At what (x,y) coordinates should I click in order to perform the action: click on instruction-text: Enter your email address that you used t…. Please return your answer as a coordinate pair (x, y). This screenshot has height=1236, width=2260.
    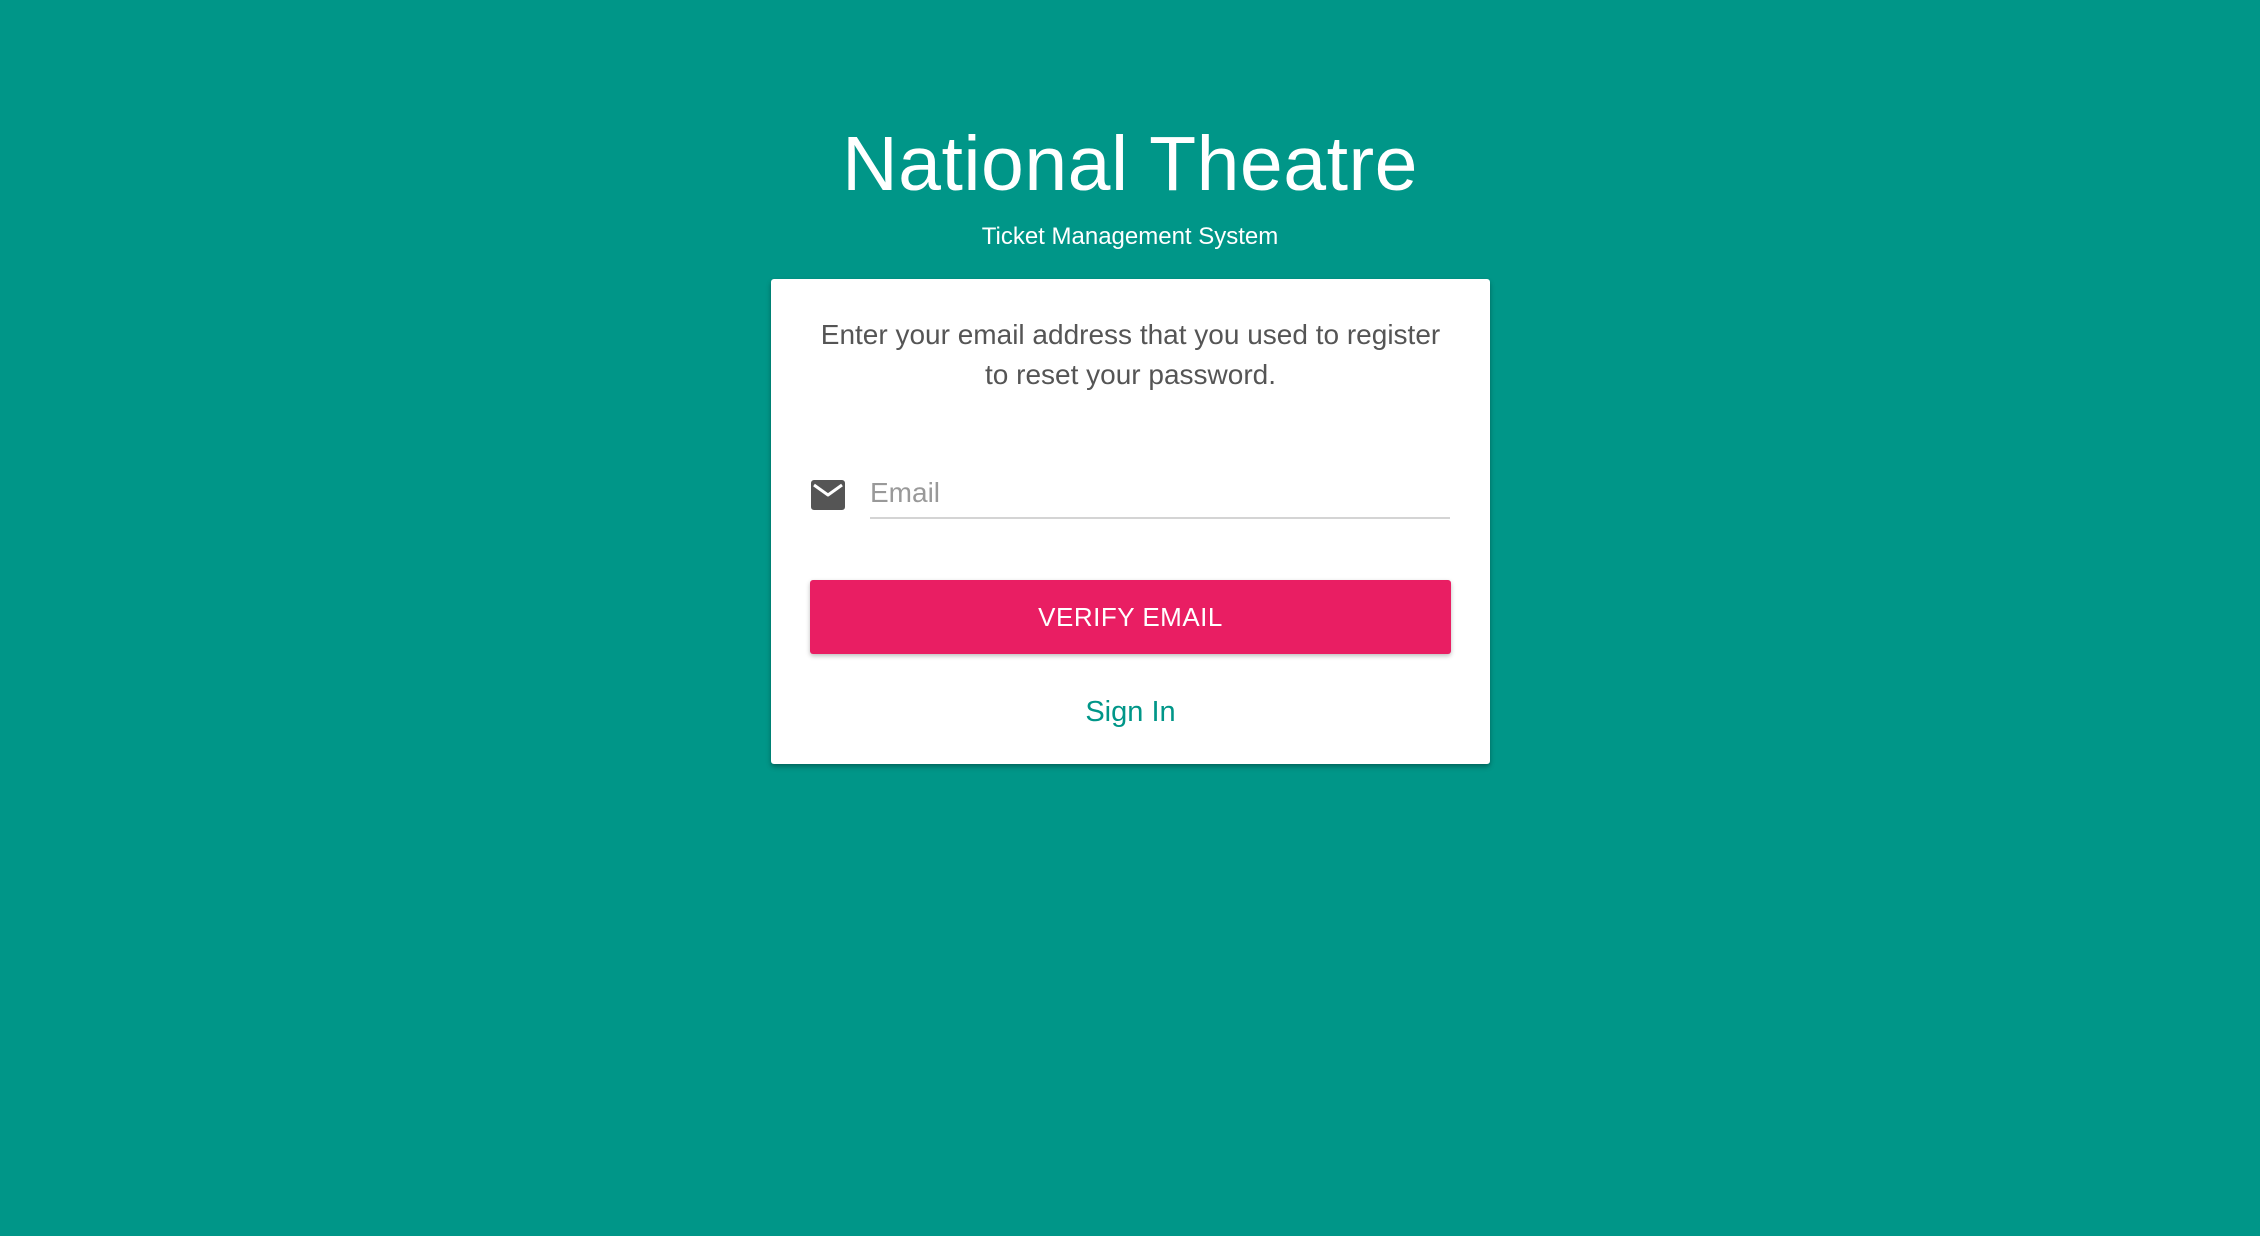
    Looking at the image, I should click on (1130, 354).